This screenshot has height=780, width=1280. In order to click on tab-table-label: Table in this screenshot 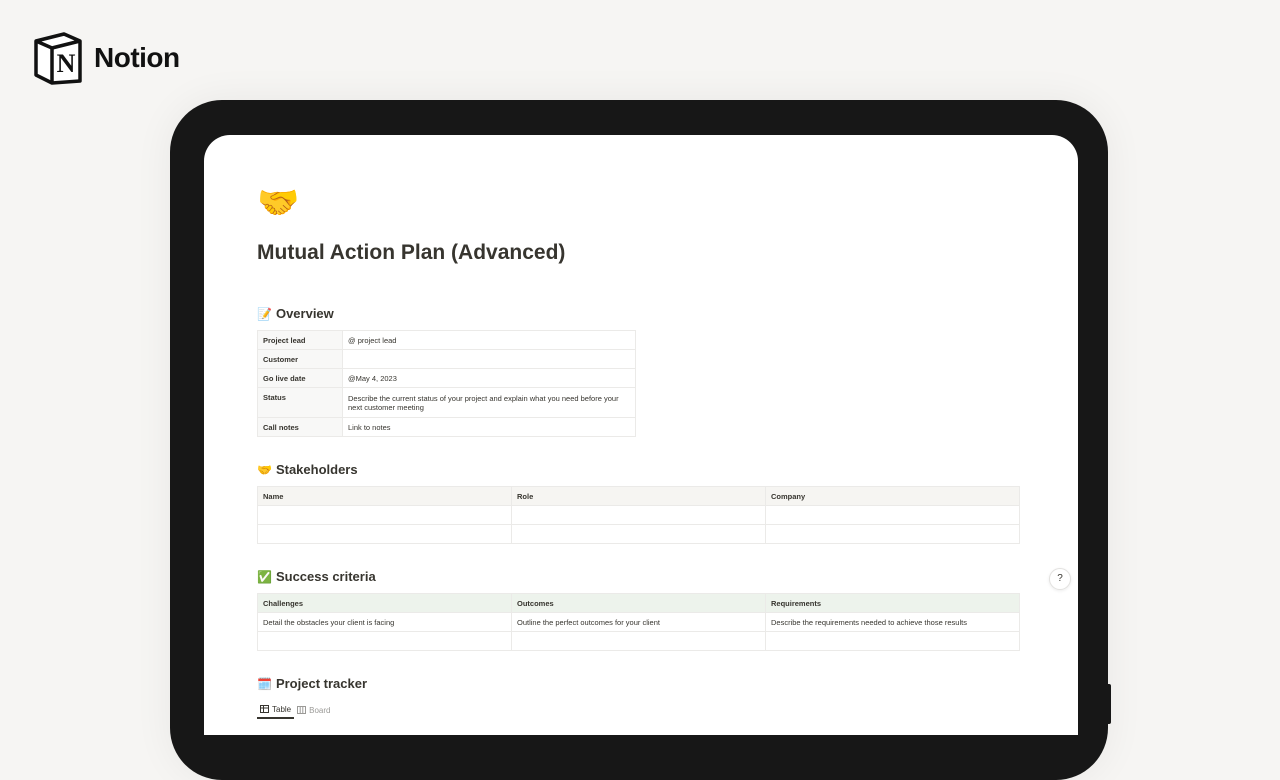, I will do `click(282, 709)`.